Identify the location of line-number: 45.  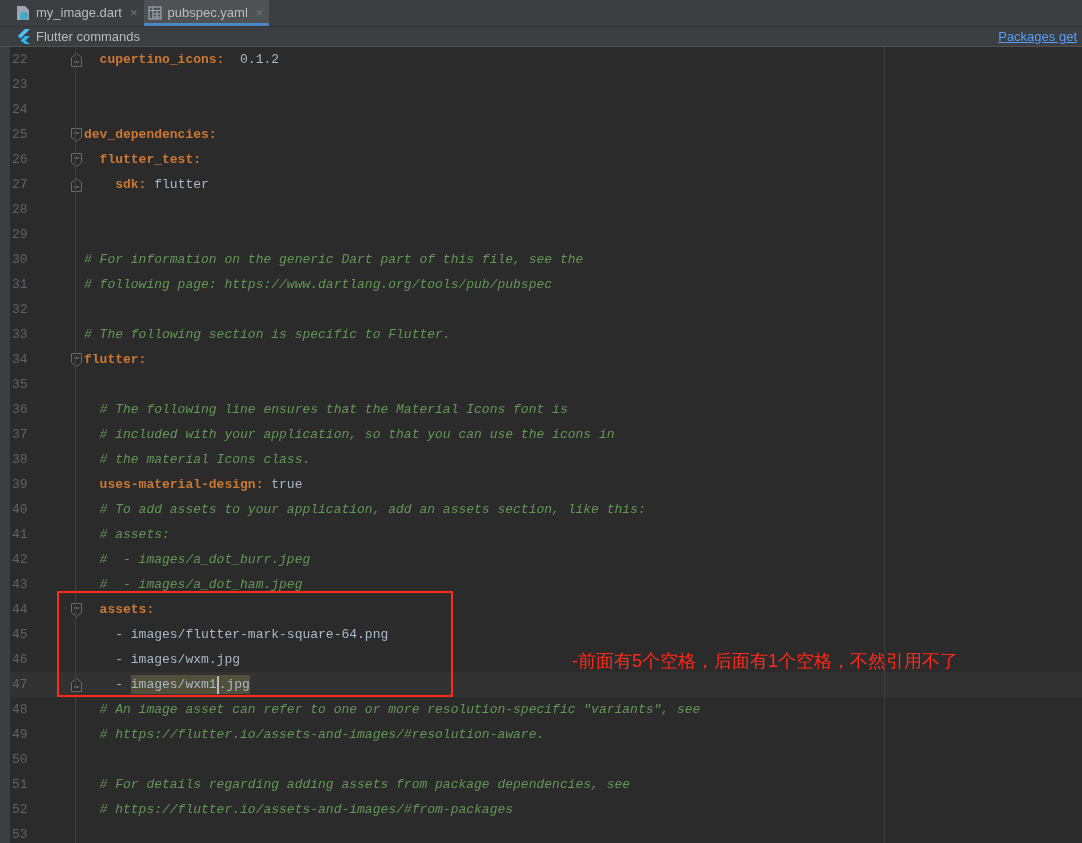
(20, 634).